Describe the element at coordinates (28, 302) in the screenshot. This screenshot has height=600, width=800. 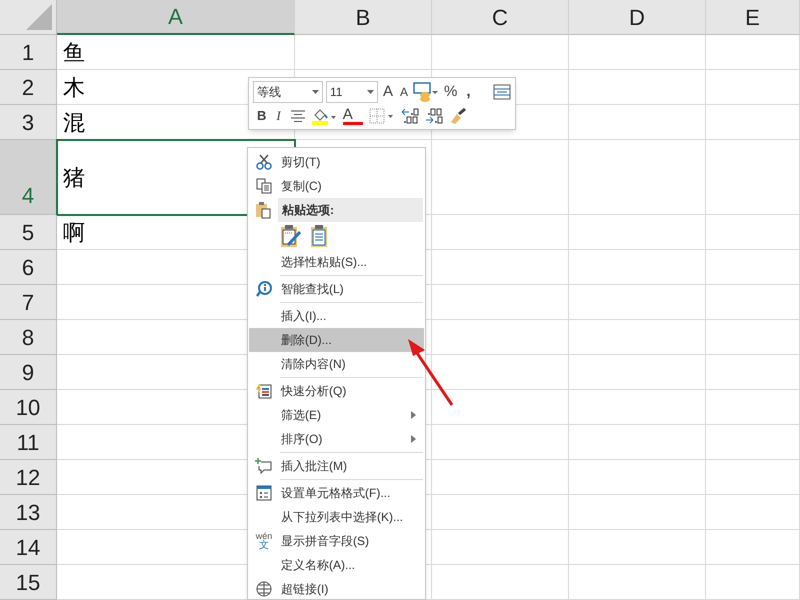
I see `row-header: 7` at that location.